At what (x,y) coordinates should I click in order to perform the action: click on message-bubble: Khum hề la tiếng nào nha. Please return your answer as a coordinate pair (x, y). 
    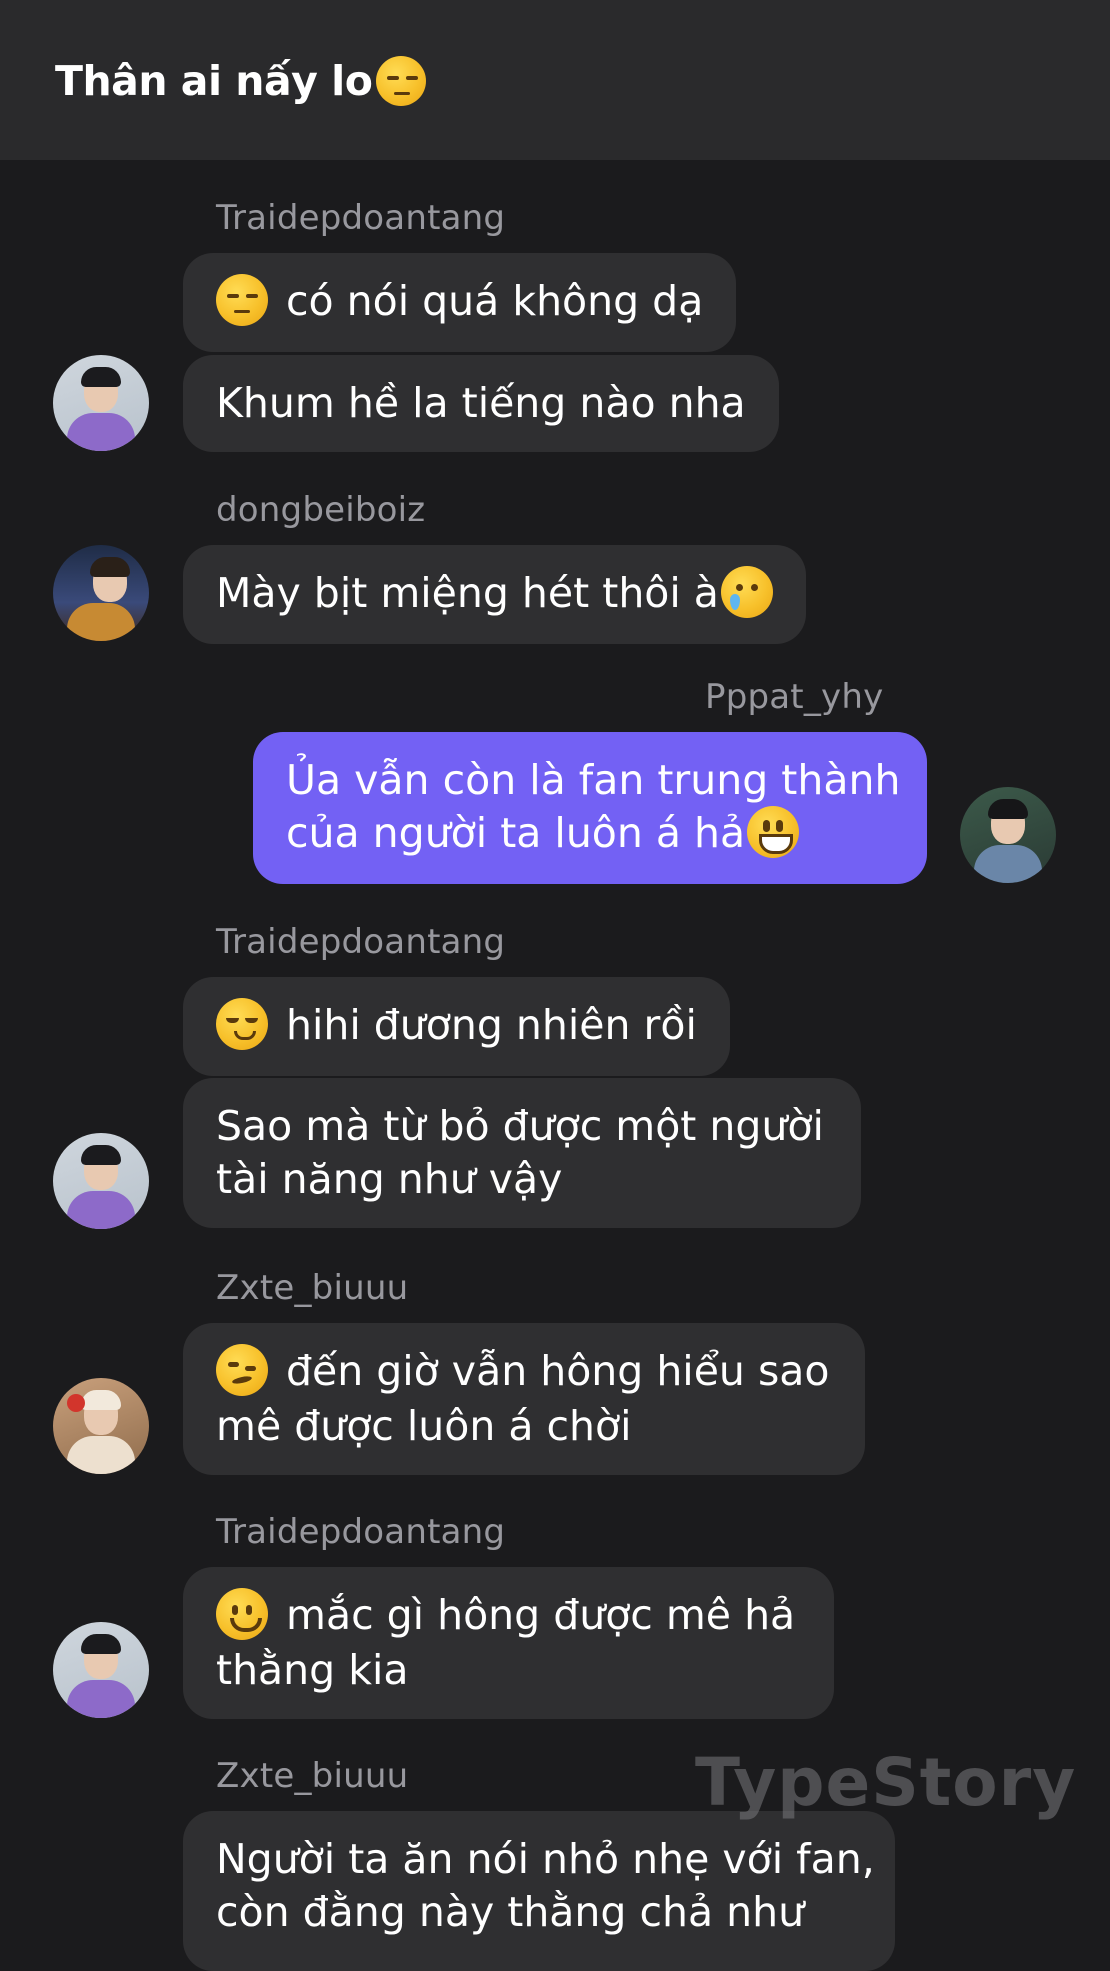
    Looking at the image, I should click on (481, 403).